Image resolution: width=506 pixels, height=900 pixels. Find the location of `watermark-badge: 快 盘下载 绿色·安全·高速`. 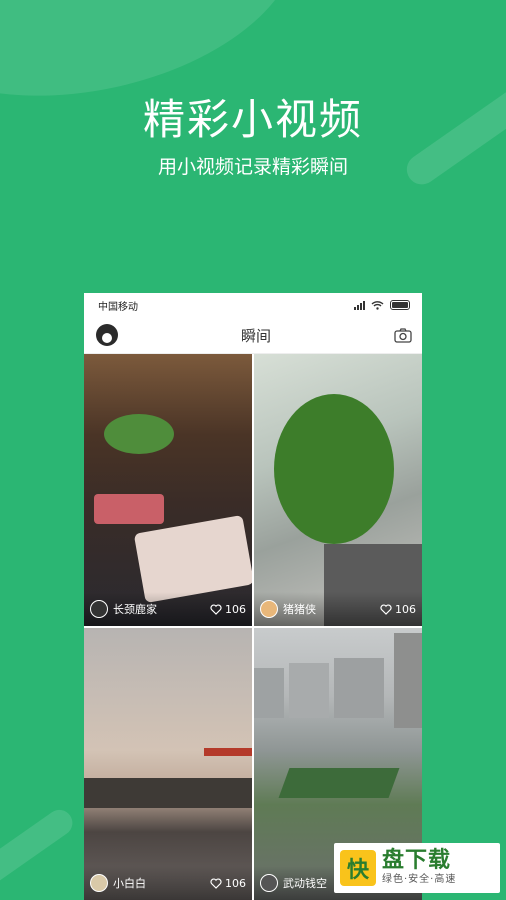

watermark-badge: 快 盘下载 绿色·安全·高速 is located at coordinates (417, 868).